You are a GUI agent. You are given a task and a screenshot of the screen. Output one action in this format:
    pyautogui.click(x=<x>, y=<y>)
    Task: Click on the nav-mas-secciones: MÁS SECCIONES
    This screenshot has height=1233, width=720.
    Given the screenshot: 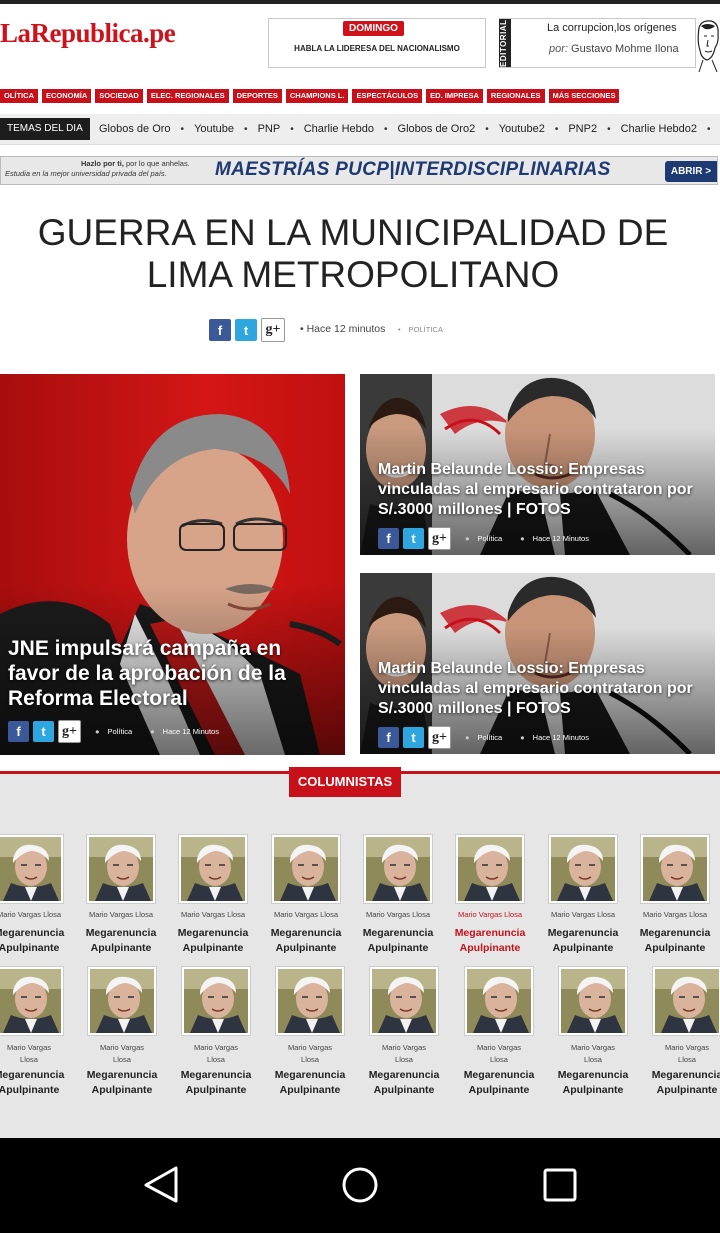 What is the action you would take?
    pyautogui.click(x=584, y=96)
    